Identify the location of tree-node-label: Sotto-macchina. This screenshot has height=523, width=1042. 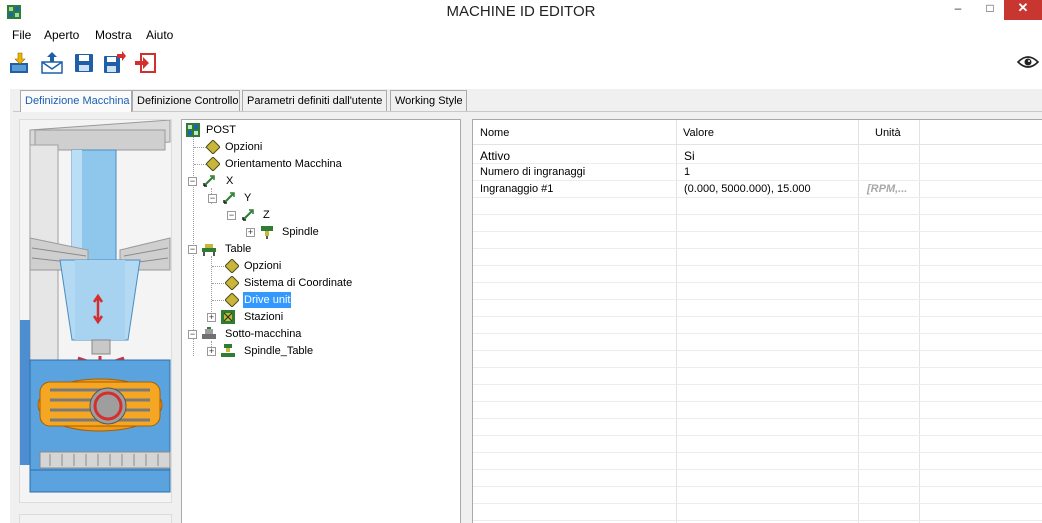
(263, 334).